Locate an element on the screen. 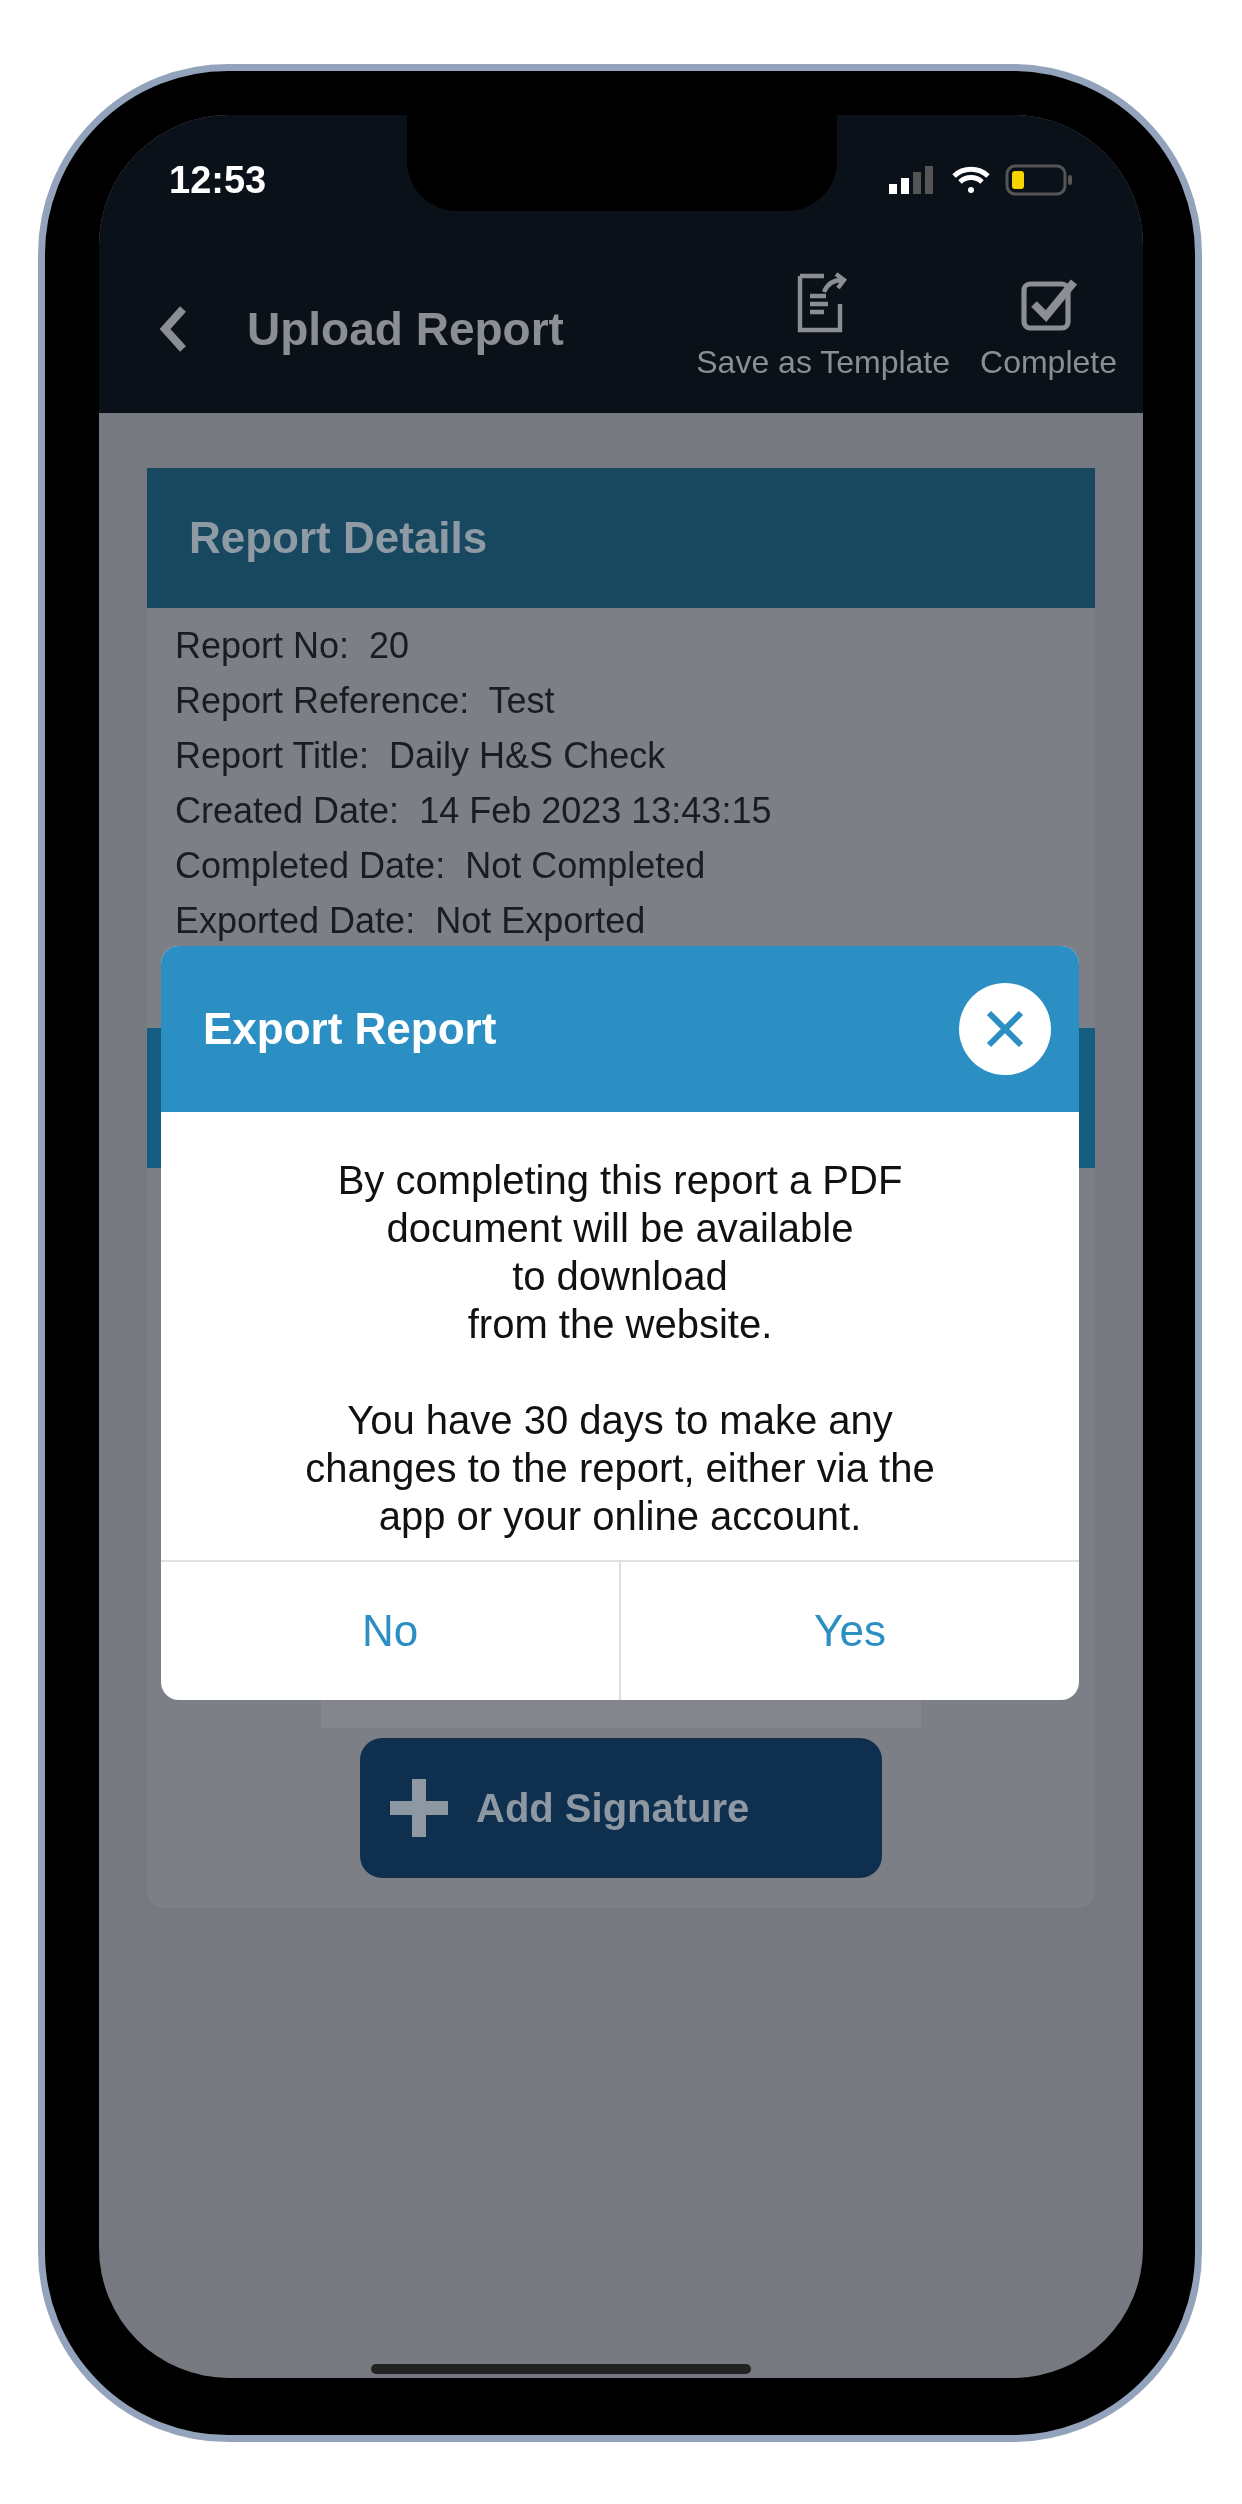  dialog-button: Yes is located at coordinates (849, 1631).